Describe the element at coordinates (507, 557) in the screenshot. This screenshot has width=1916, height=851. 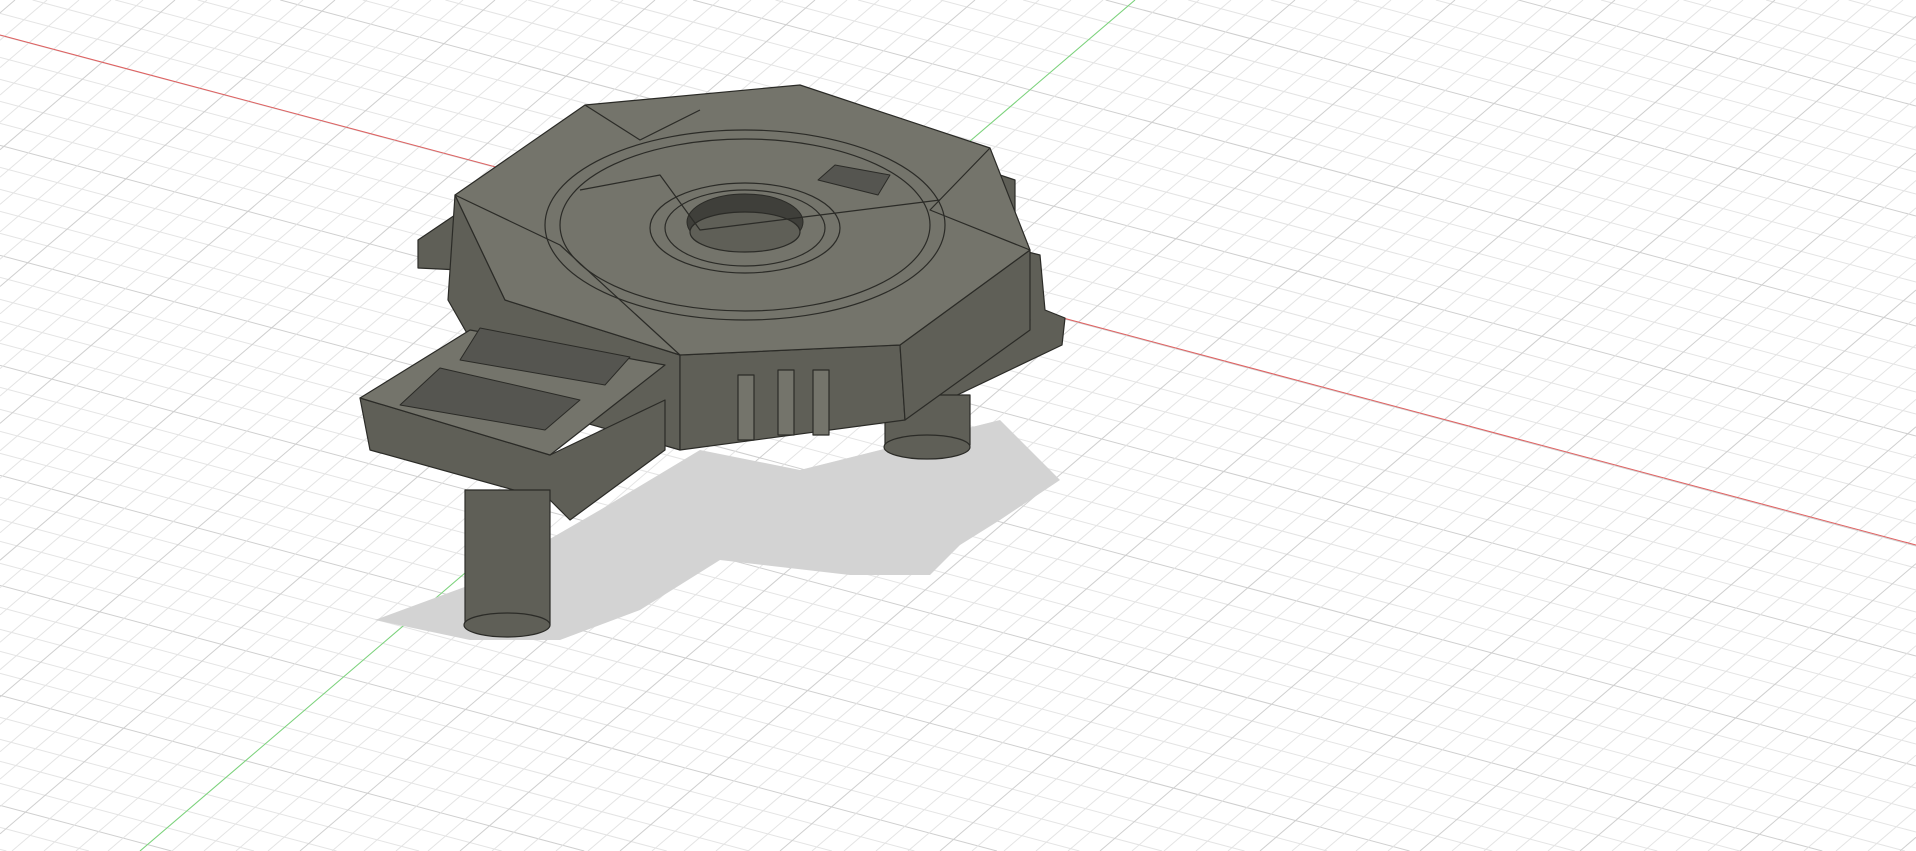
I see `left-leg` at that location.